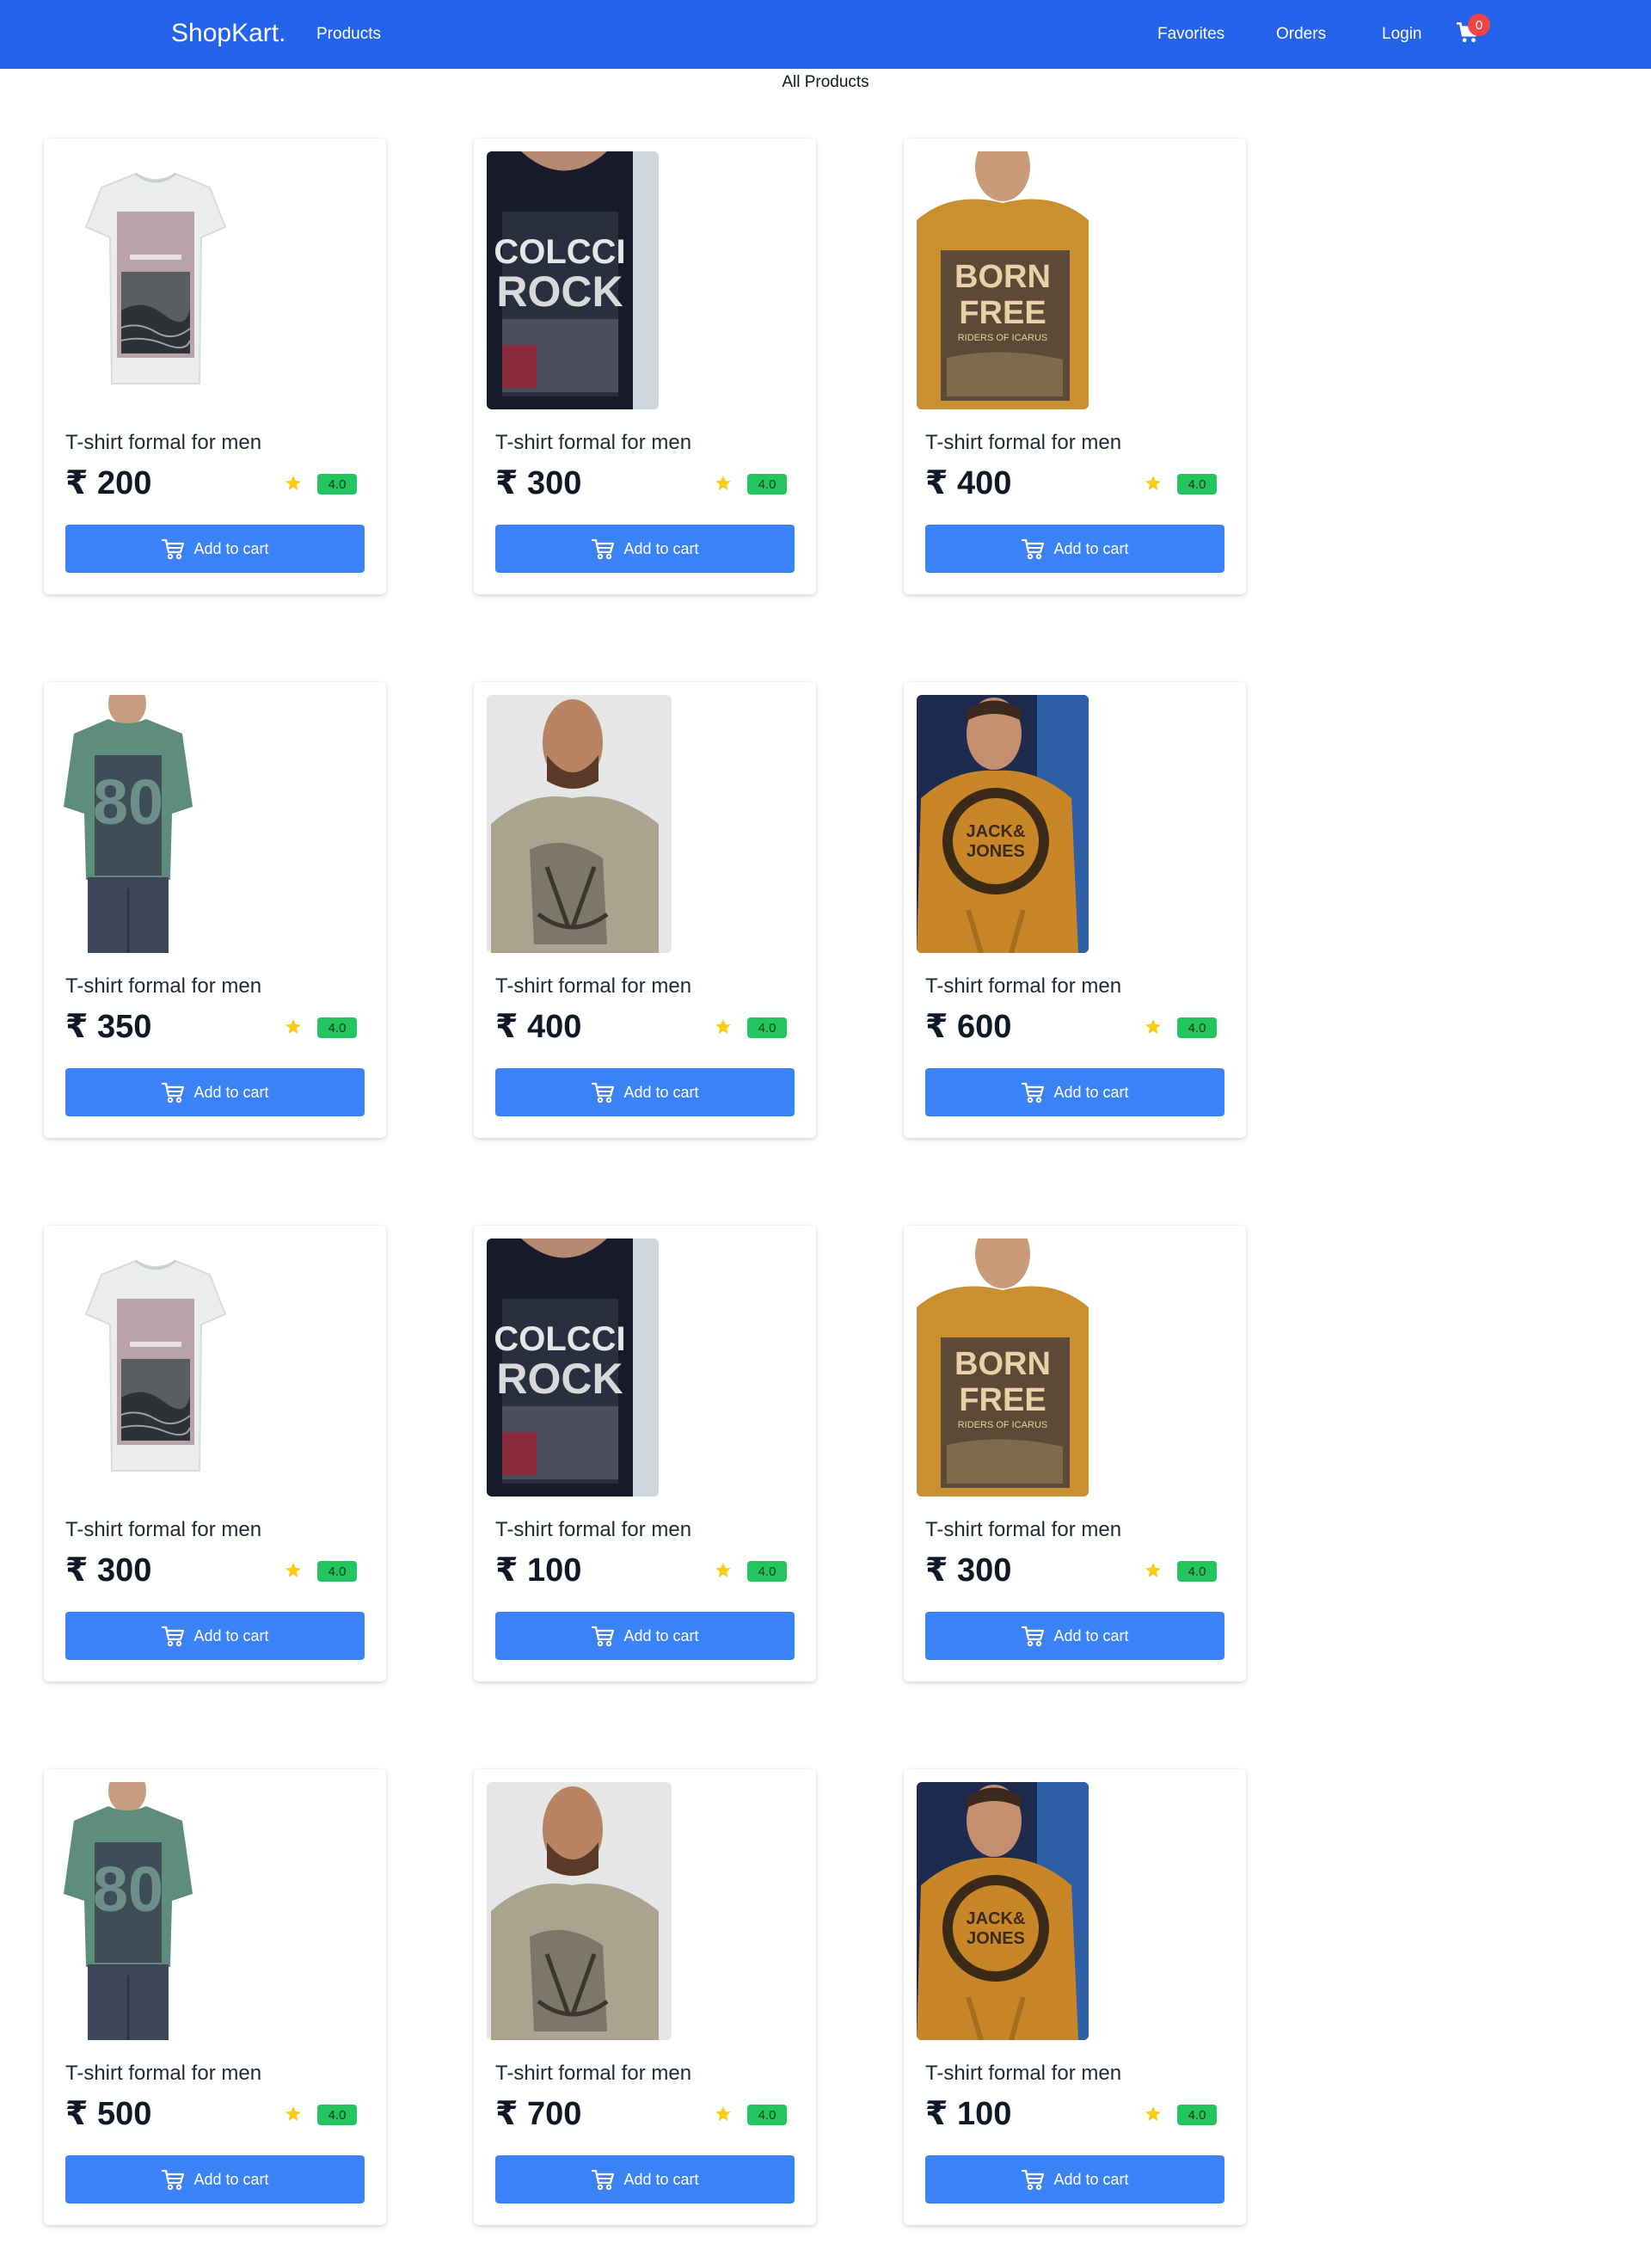  What do you see at coordinates (348, 34) in the screenshot?
I see `nav-products-link: Products` at bounding box center [348, 34].